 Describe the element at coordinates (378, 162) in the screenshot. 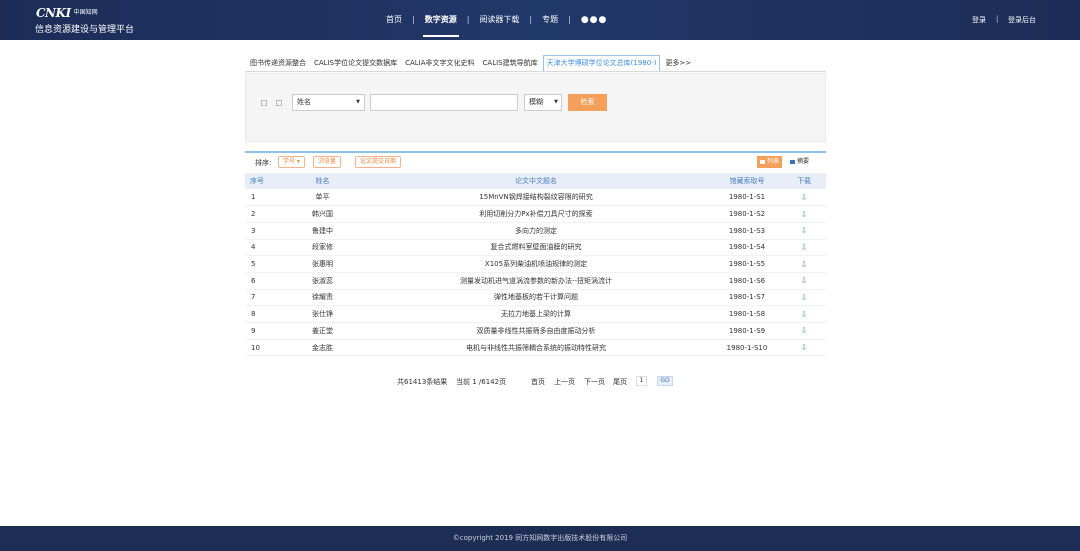

I see `sort-by-date-button: 论文提交日期` at that location.